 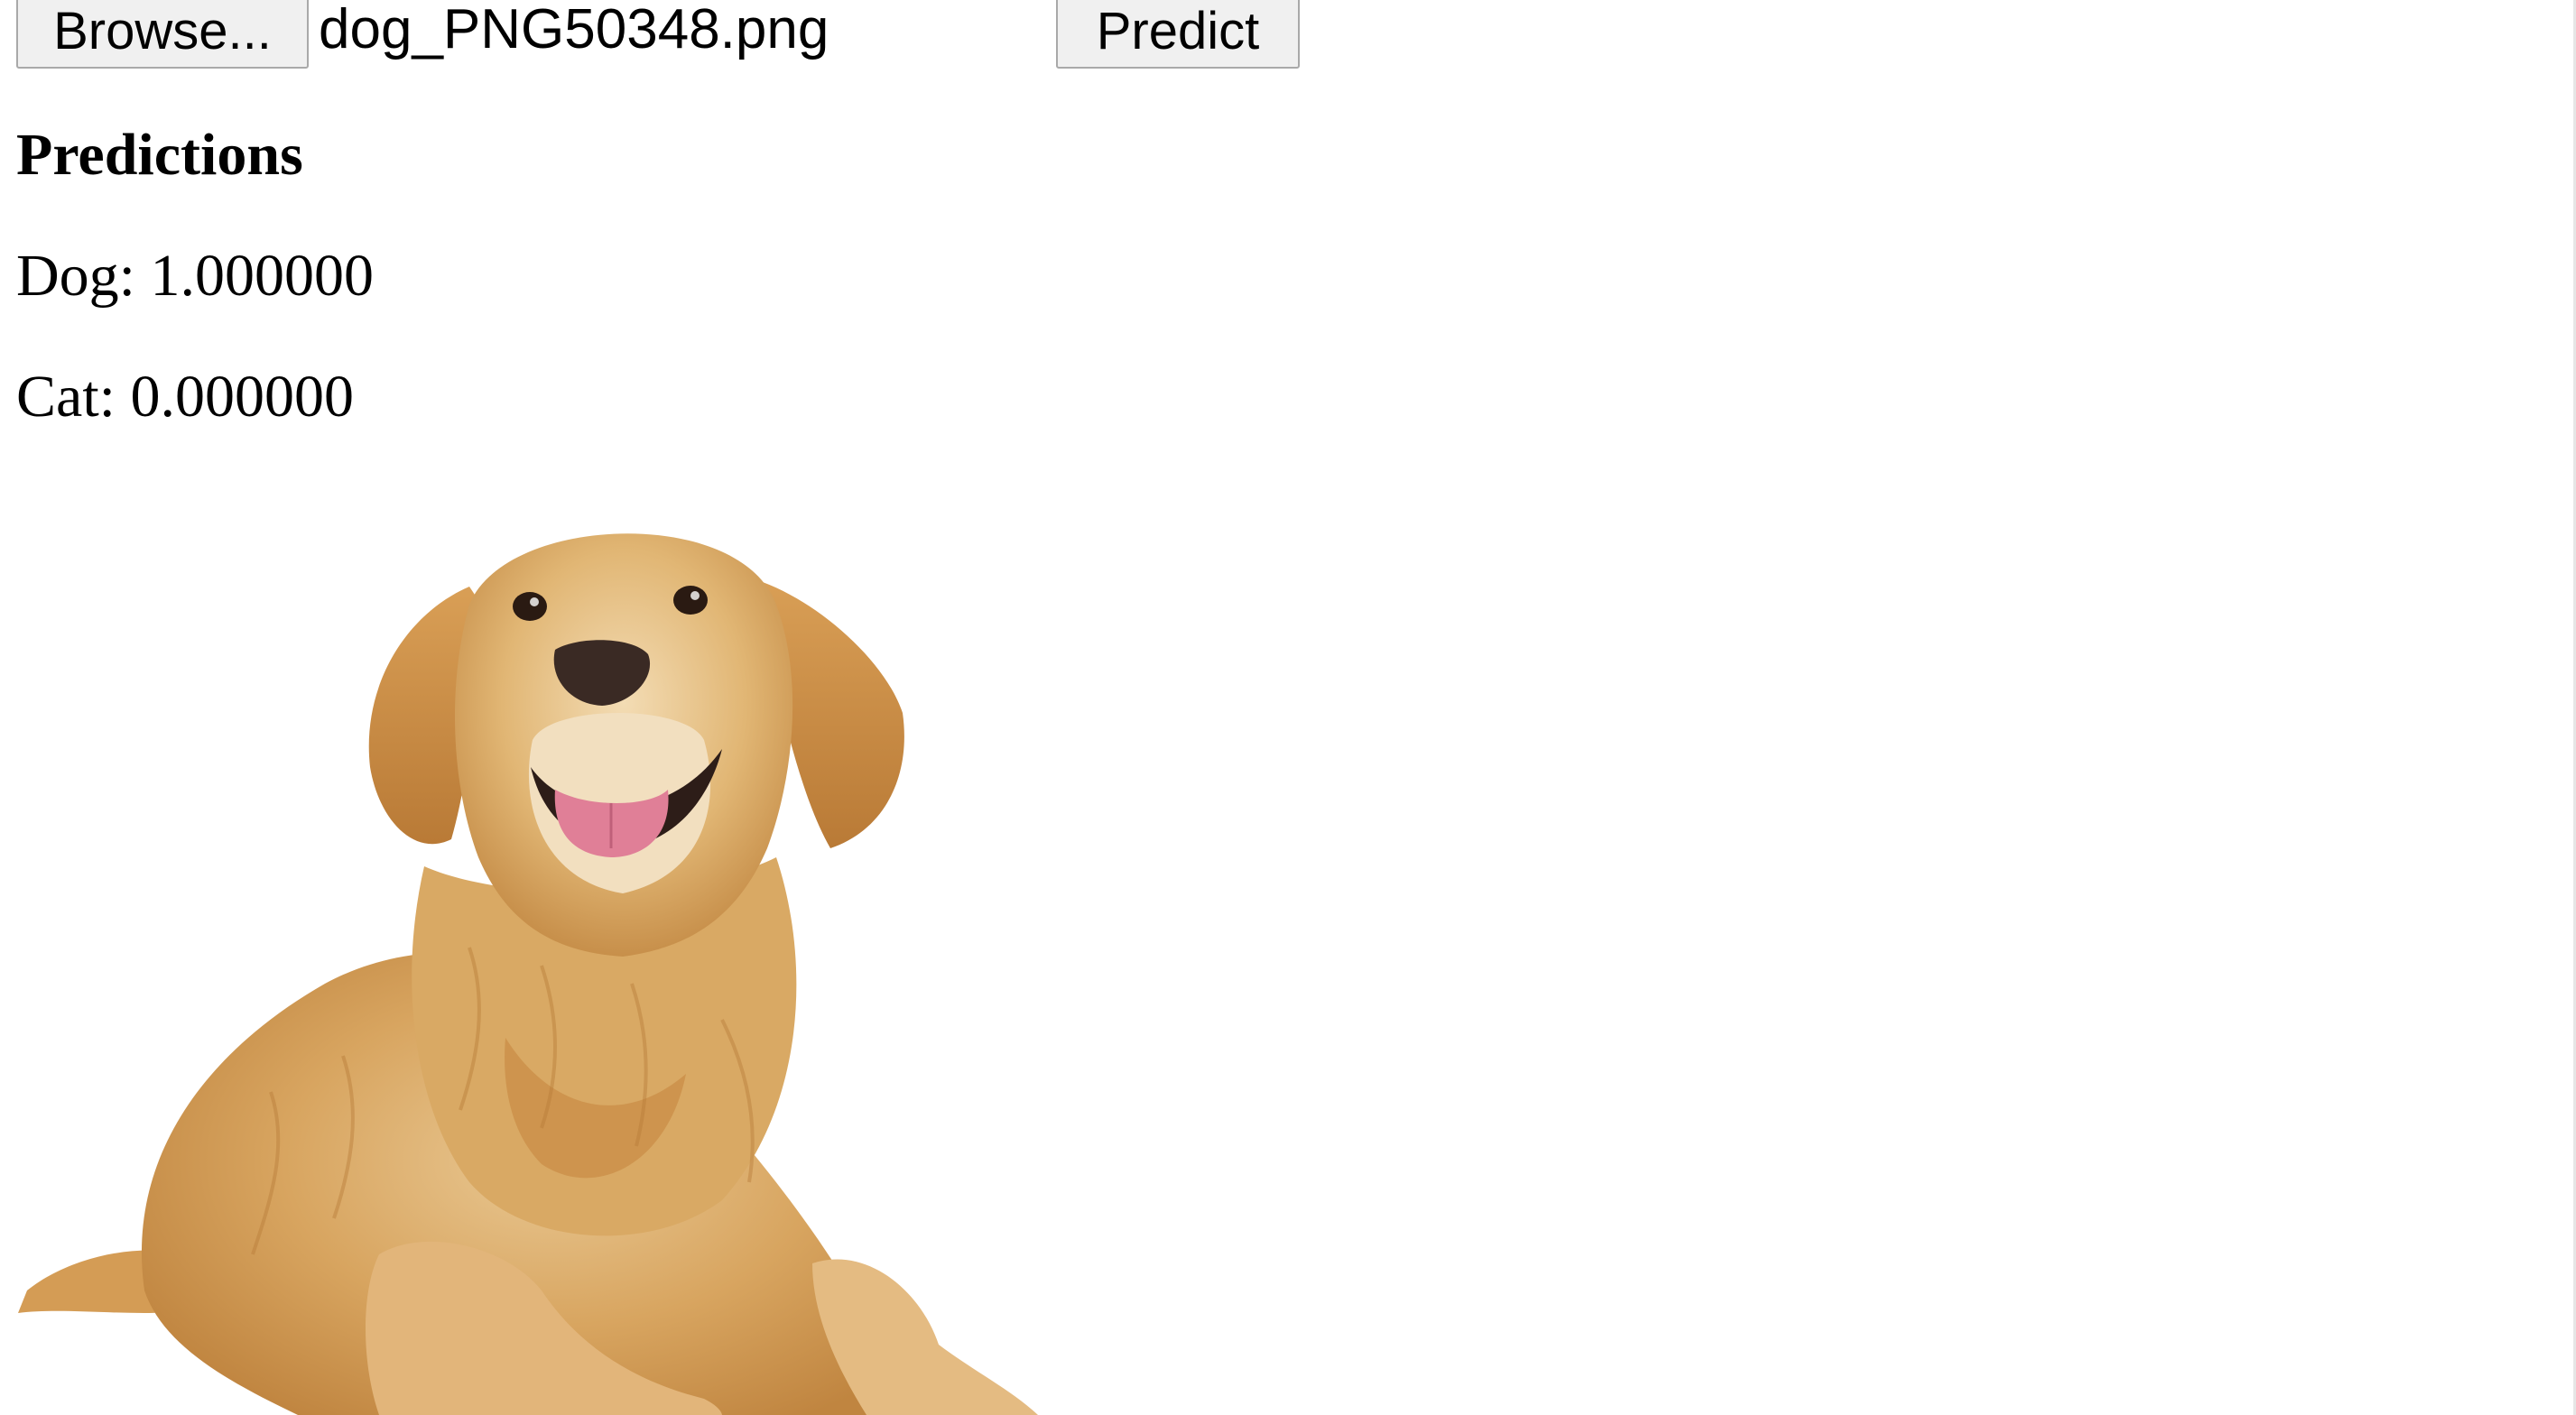 I want to click on selected-file-name: dog_PNG50348.png, so click(x=574, y=30).